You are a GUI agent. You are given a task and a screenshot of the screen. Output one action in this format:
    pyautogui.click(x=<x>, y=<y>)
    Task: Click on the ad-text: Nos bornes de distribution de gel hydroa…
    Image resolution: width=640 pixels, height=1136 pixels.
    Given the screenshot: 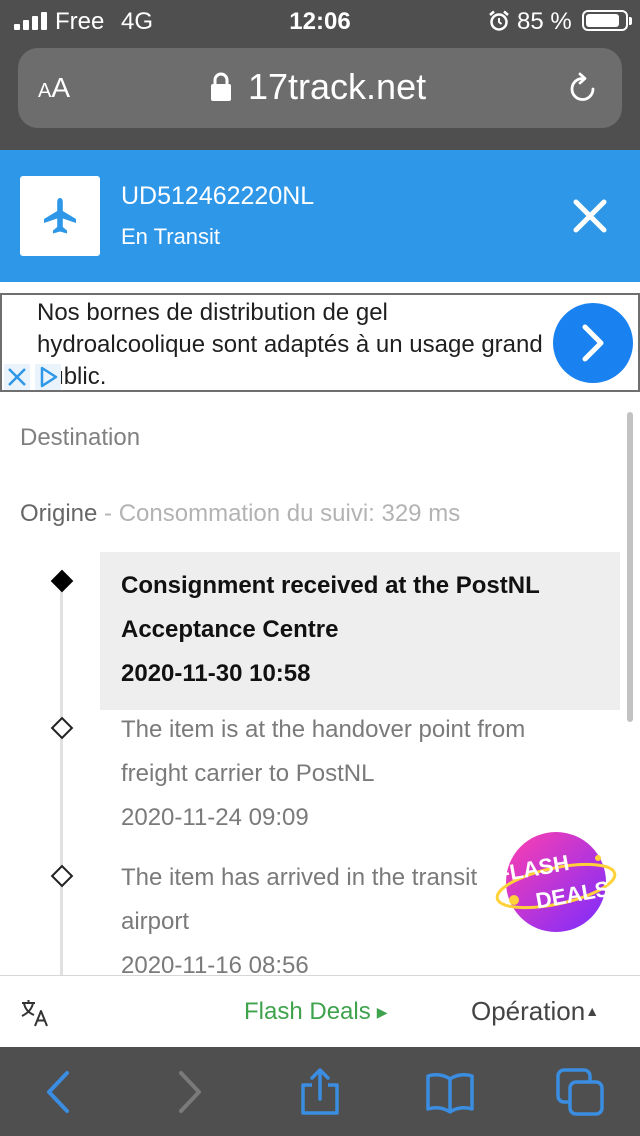 What is the action you would take?
    pyautogui.click(x=290, y=344)
    